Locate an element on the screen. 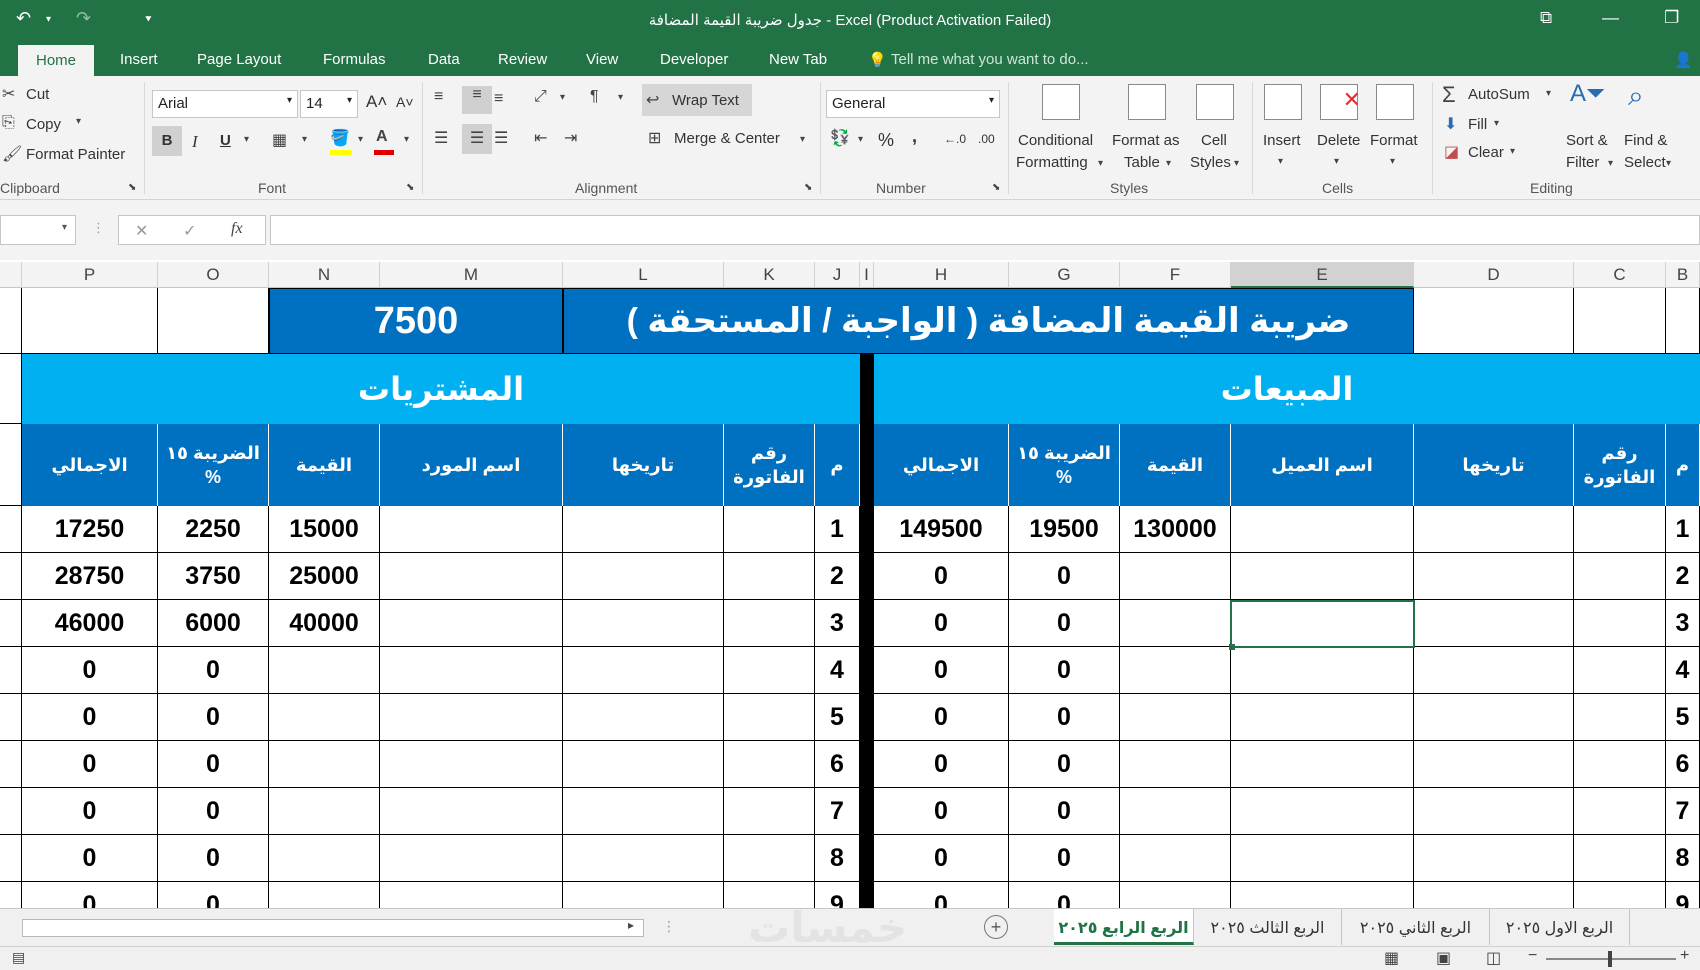  purchases-col-index: م is located at coordinates (837, 465).